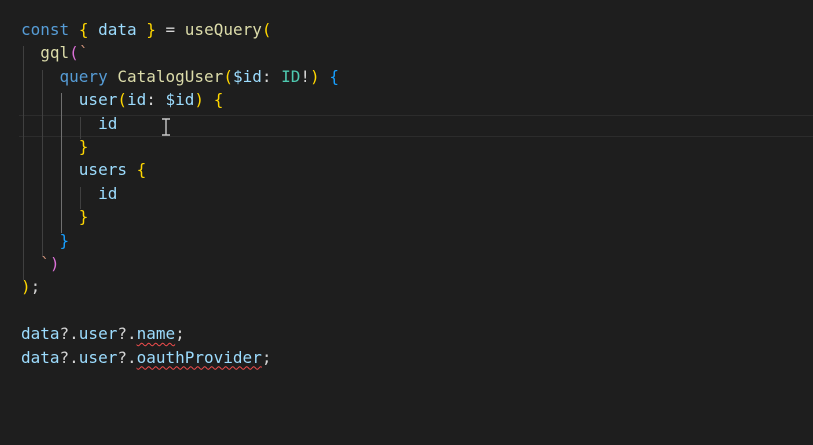 The height and width of the screenshot is (445, 813). What do you see at coordinates (170, 76) in the screenshot?
I see `code-token: CatalogUser` at bounding box center [170, 76].